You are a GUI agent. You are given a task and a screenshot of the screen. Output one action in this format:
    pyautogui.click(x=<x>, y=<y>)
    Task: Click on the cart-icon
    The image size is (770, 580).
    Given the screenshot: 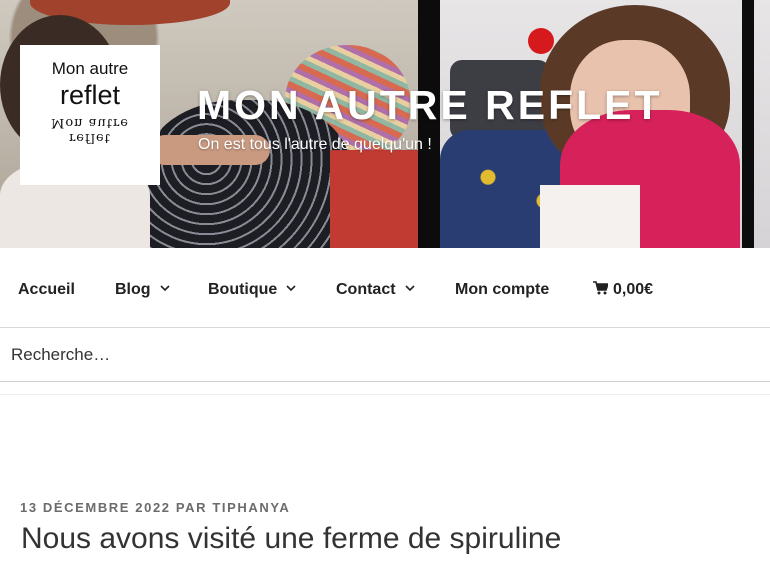 What is the action you would take?
    pyautogui.click(x=600, y=288)
    